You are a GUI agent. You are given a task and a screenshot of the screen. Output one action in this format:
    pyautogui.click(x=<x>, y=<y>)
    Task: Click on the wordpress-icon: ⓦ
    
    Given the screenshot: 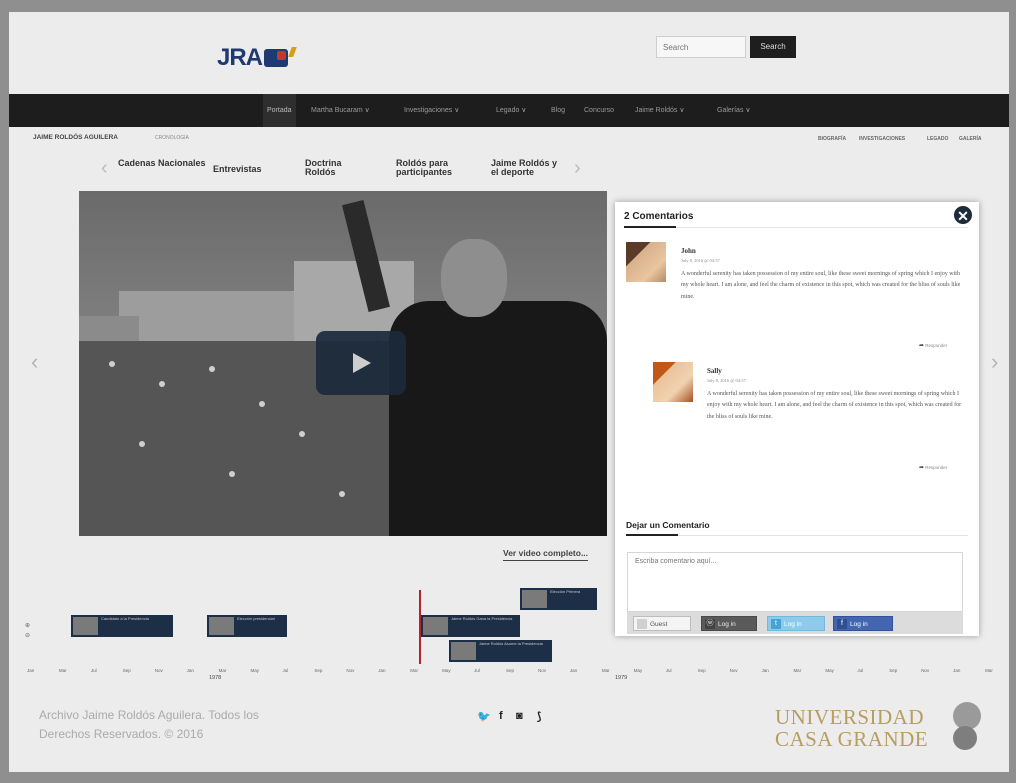 What is the action you would take?
    pyautogui.click(x=710, y=624)
    